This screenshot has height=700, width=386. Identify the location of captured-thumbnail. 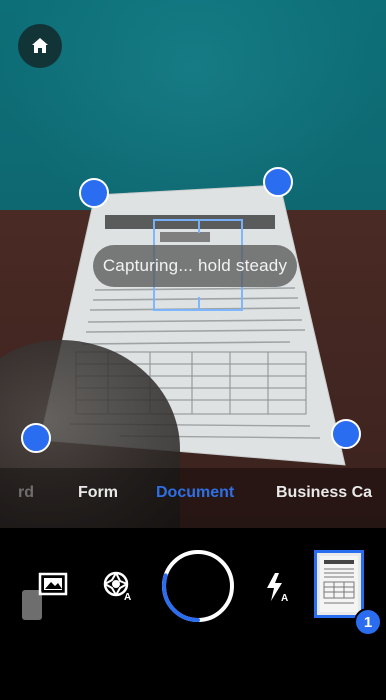
(339, 584).